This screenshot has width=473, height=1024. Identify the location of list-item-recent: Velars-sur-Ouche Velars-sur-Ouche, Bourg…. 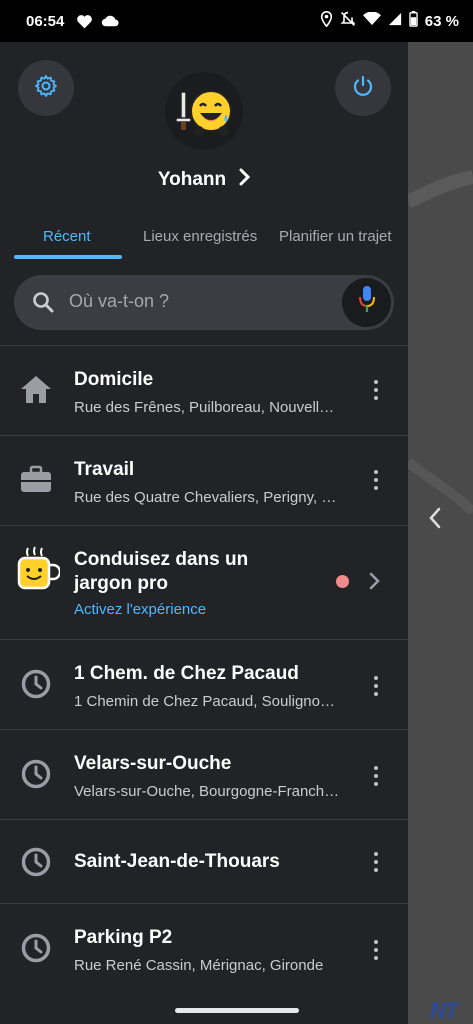
(204, 774).